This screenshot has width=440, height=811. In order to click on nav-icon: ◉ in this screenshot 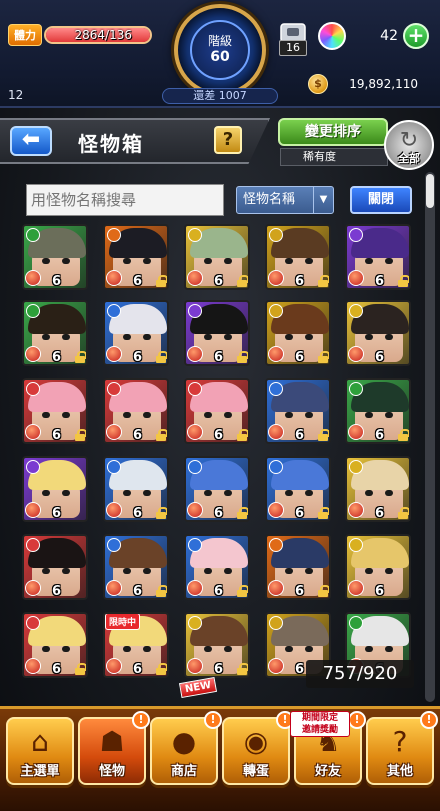, I will do `click(256, 741)`.